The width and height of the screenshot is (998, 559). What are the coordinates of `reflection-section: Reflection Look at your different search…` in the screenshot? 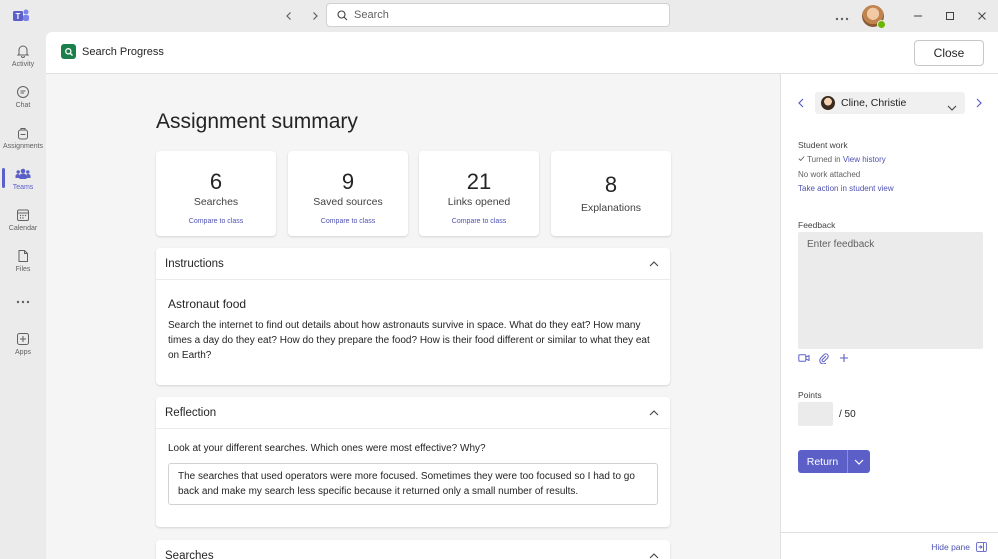 It's located at (413, 462).